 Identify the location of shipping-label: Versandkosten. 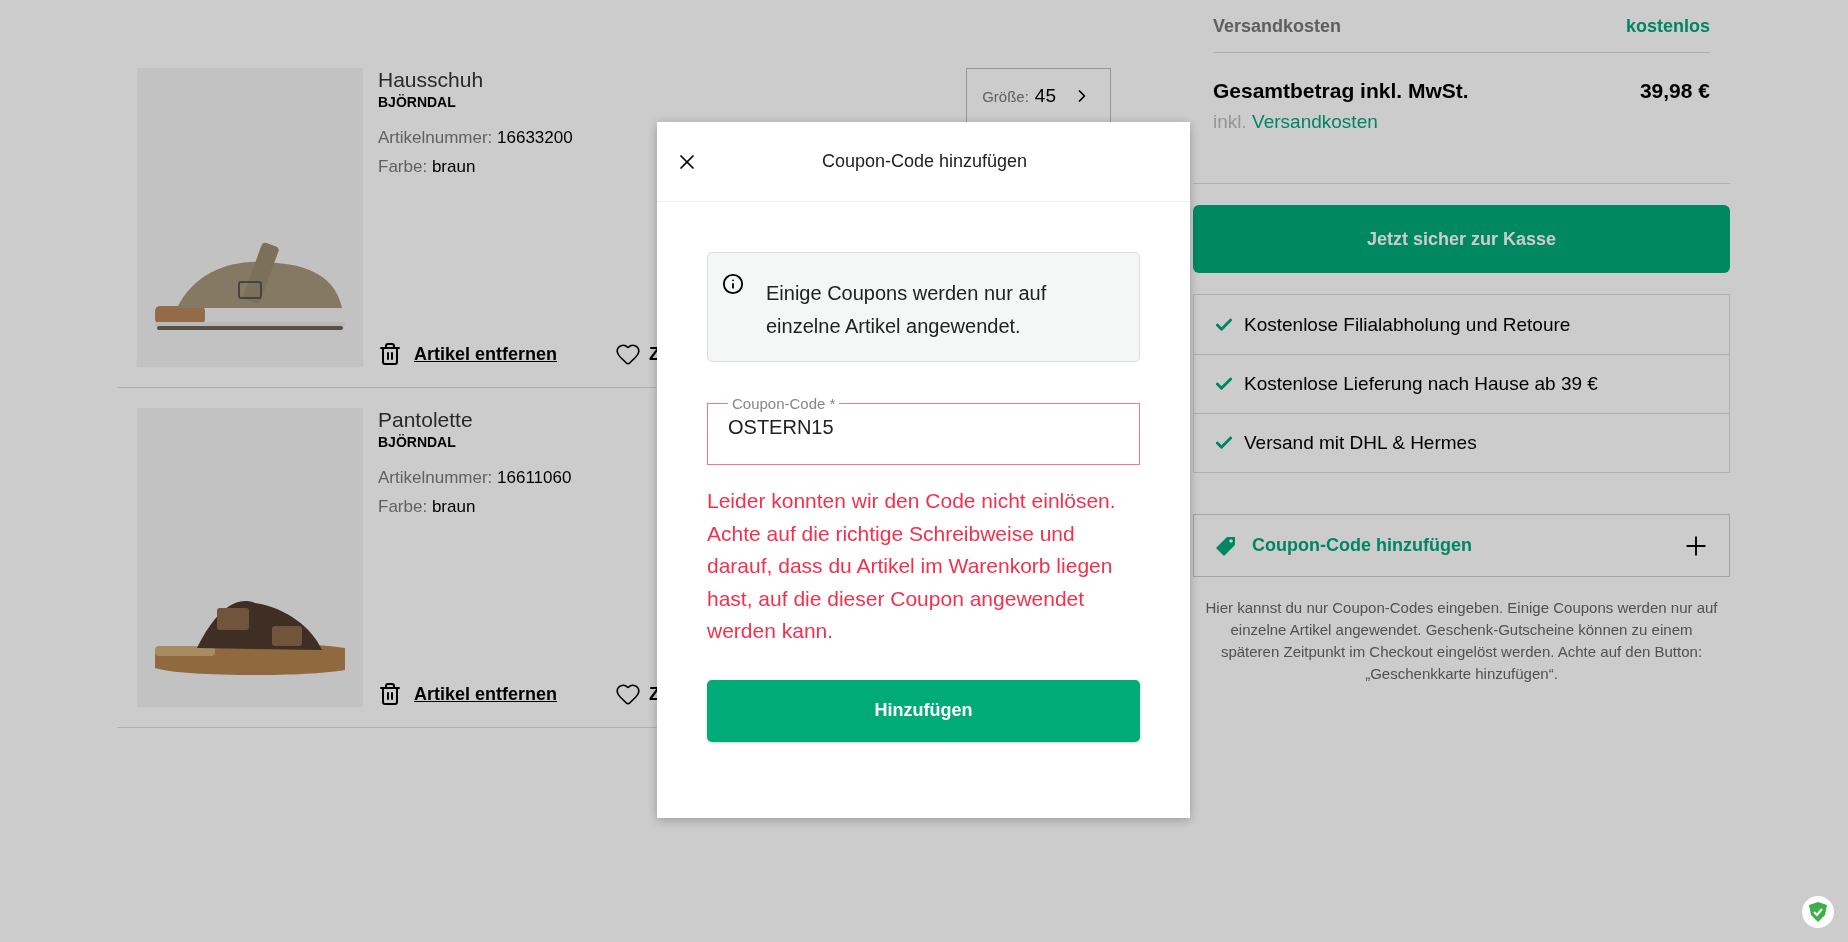
(1277, 26).